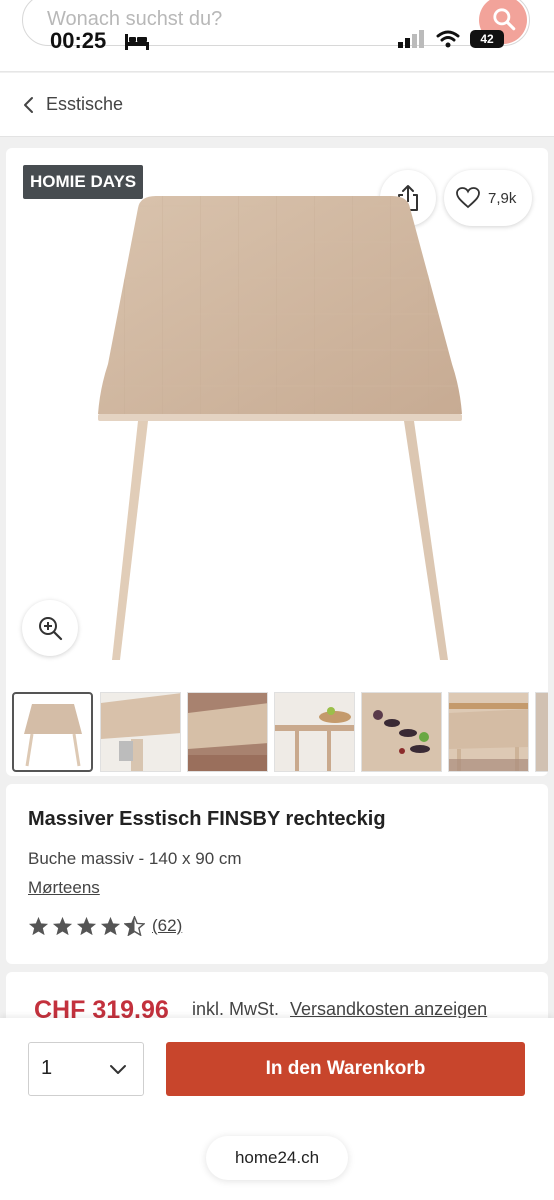  I want to click on quantity-select: 1, so click(86, 1069).